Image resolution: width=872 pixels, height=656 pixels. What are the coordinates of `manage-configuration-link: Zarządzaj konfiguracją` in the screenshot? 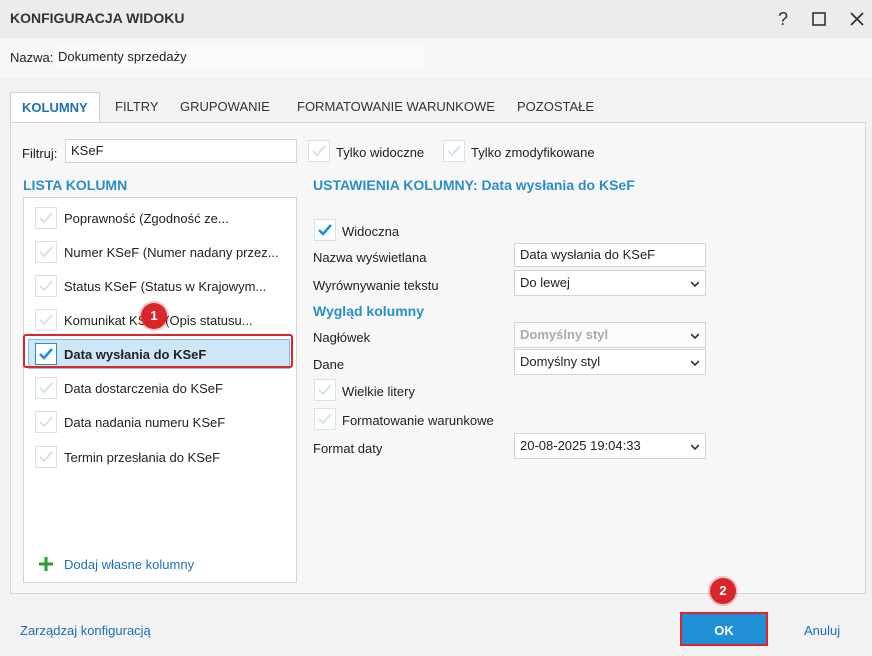 It's located at (85, 630).